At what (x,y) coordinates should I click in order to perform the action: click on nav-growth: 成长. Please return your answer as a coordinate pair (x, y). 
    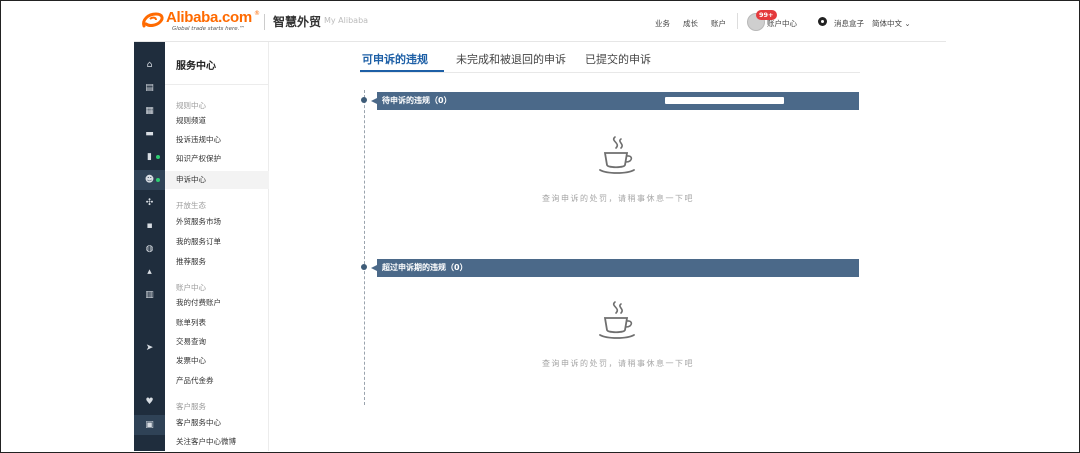
    Looking at the image, I should click on (690, 23).